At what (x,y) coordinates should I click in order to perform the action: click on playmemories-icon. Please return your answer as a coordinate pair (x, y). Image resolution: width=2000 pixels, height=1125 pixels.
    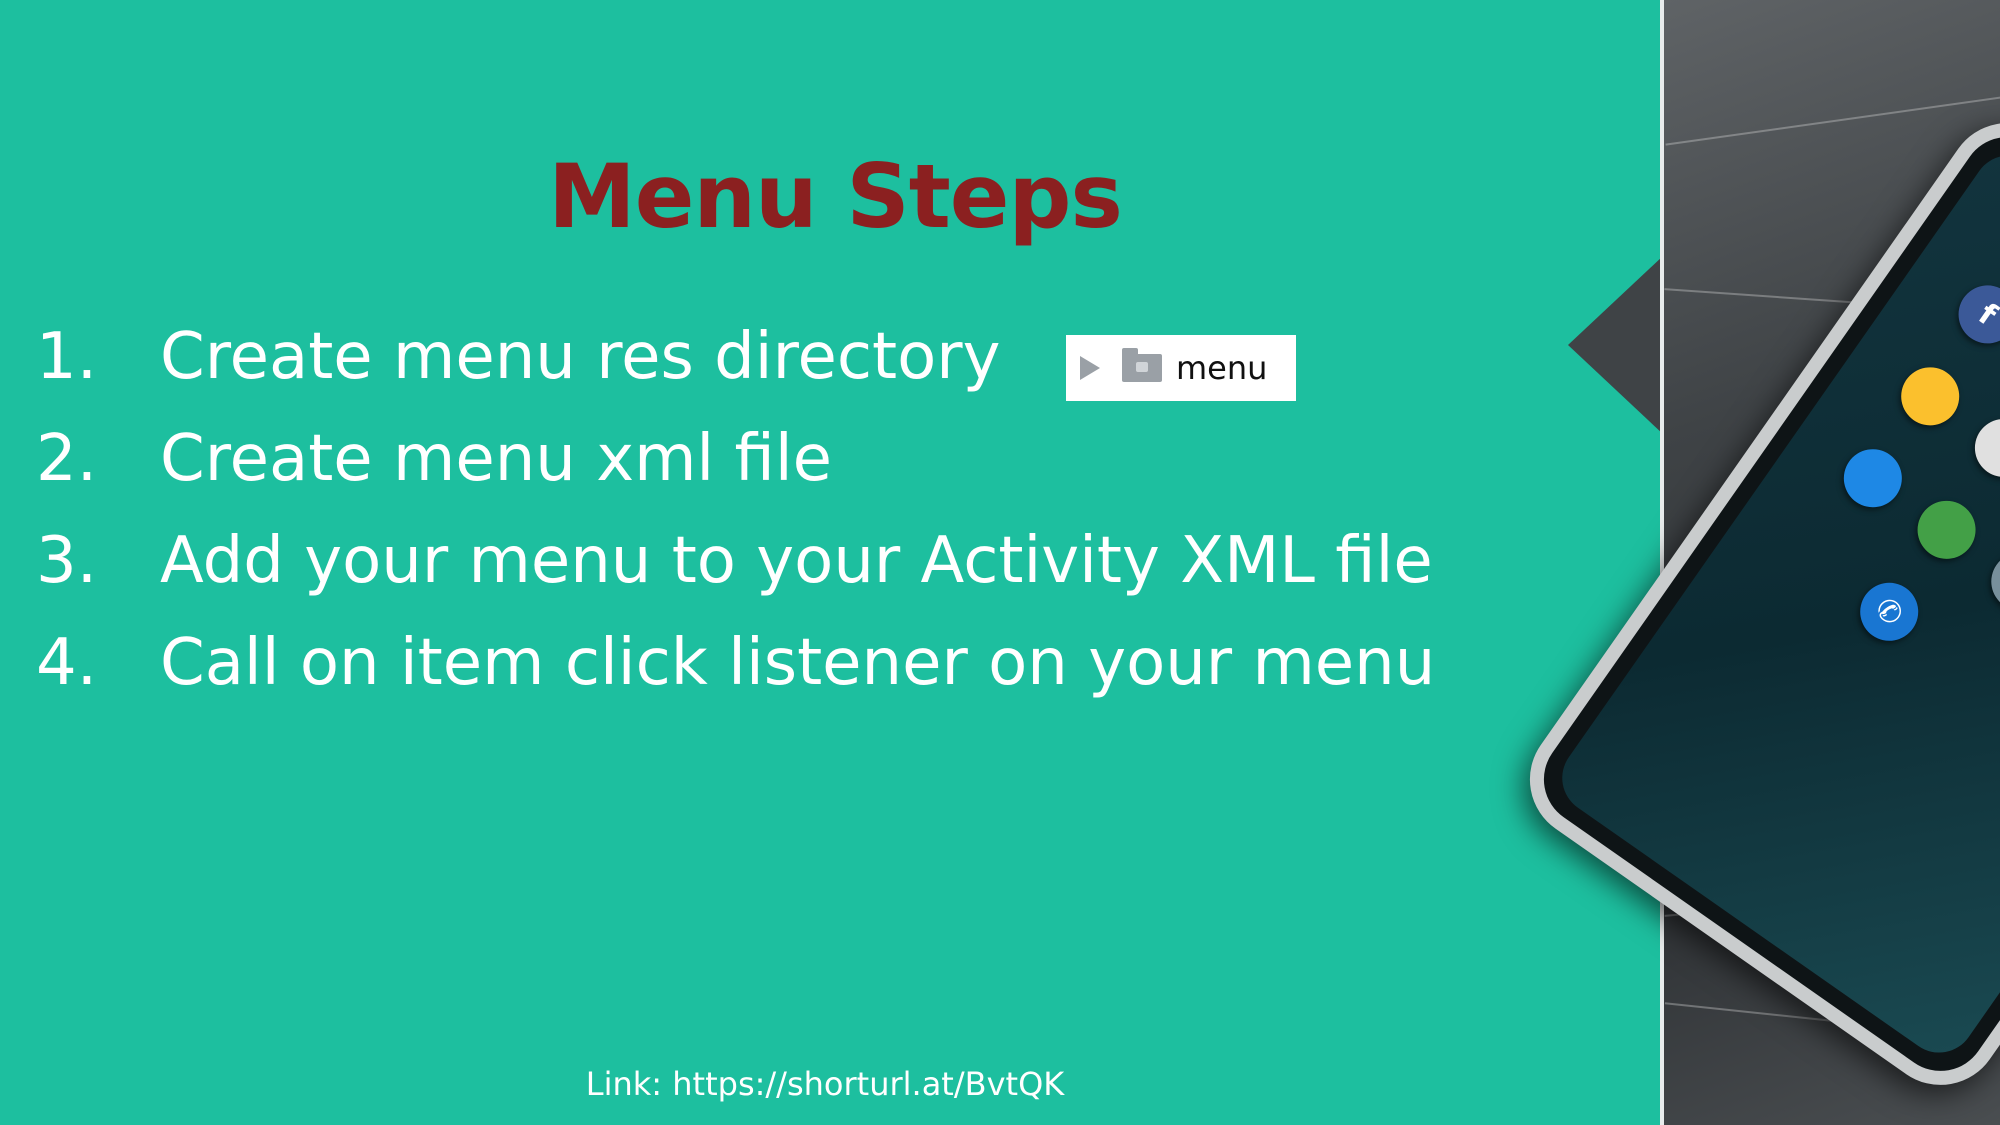
    Looking at the image, I should click on (1930, 396).